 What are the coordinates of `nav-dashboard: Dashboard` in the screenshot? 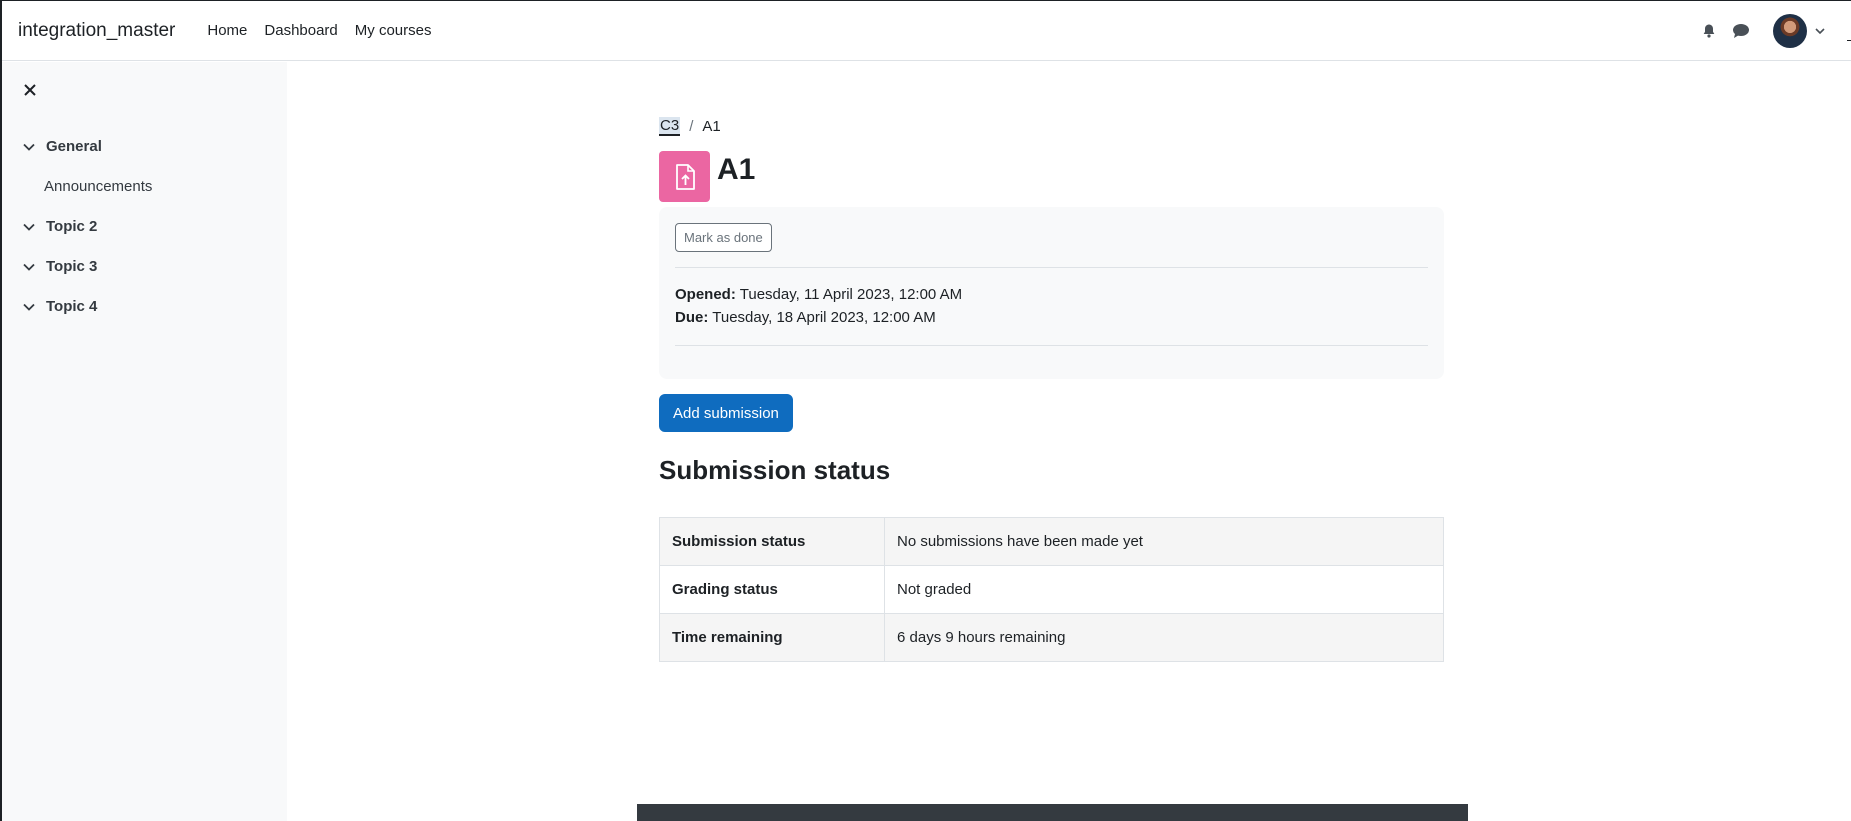 It's located at (300, 30).